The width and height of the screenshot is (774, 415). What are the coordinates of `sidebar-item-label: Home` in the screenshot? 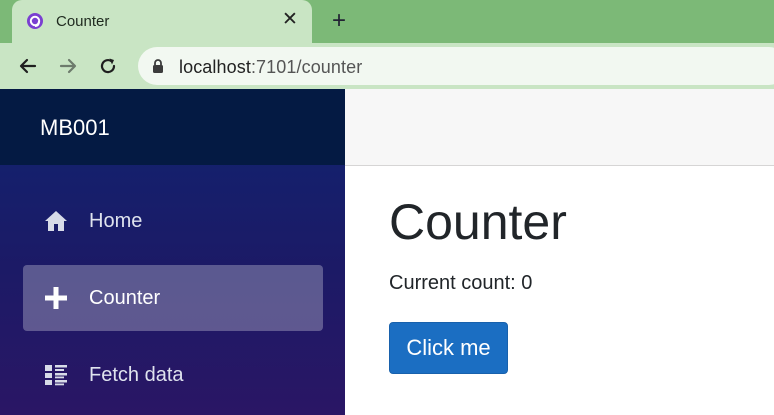 It's located at (116, 221).